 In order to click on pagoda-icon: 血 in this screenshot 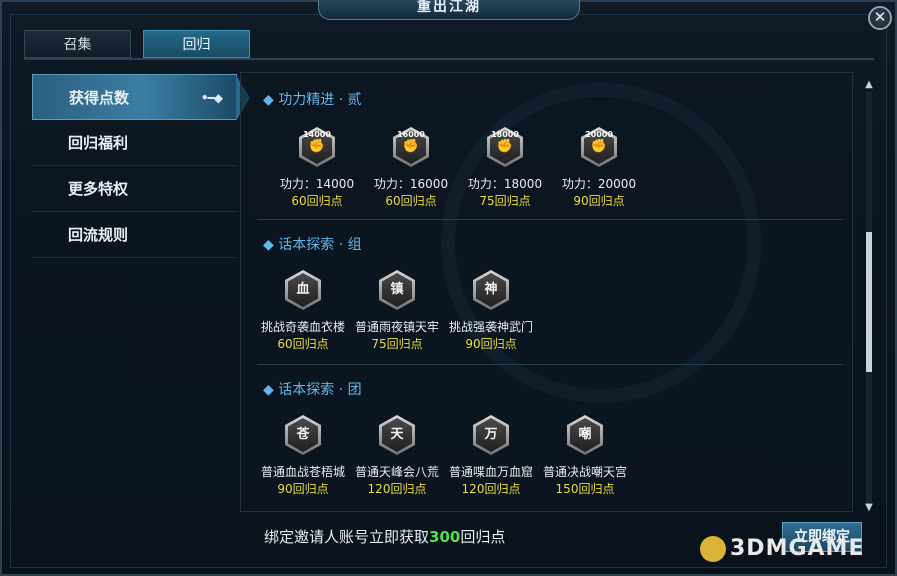, I will do `click(303, 292)`.